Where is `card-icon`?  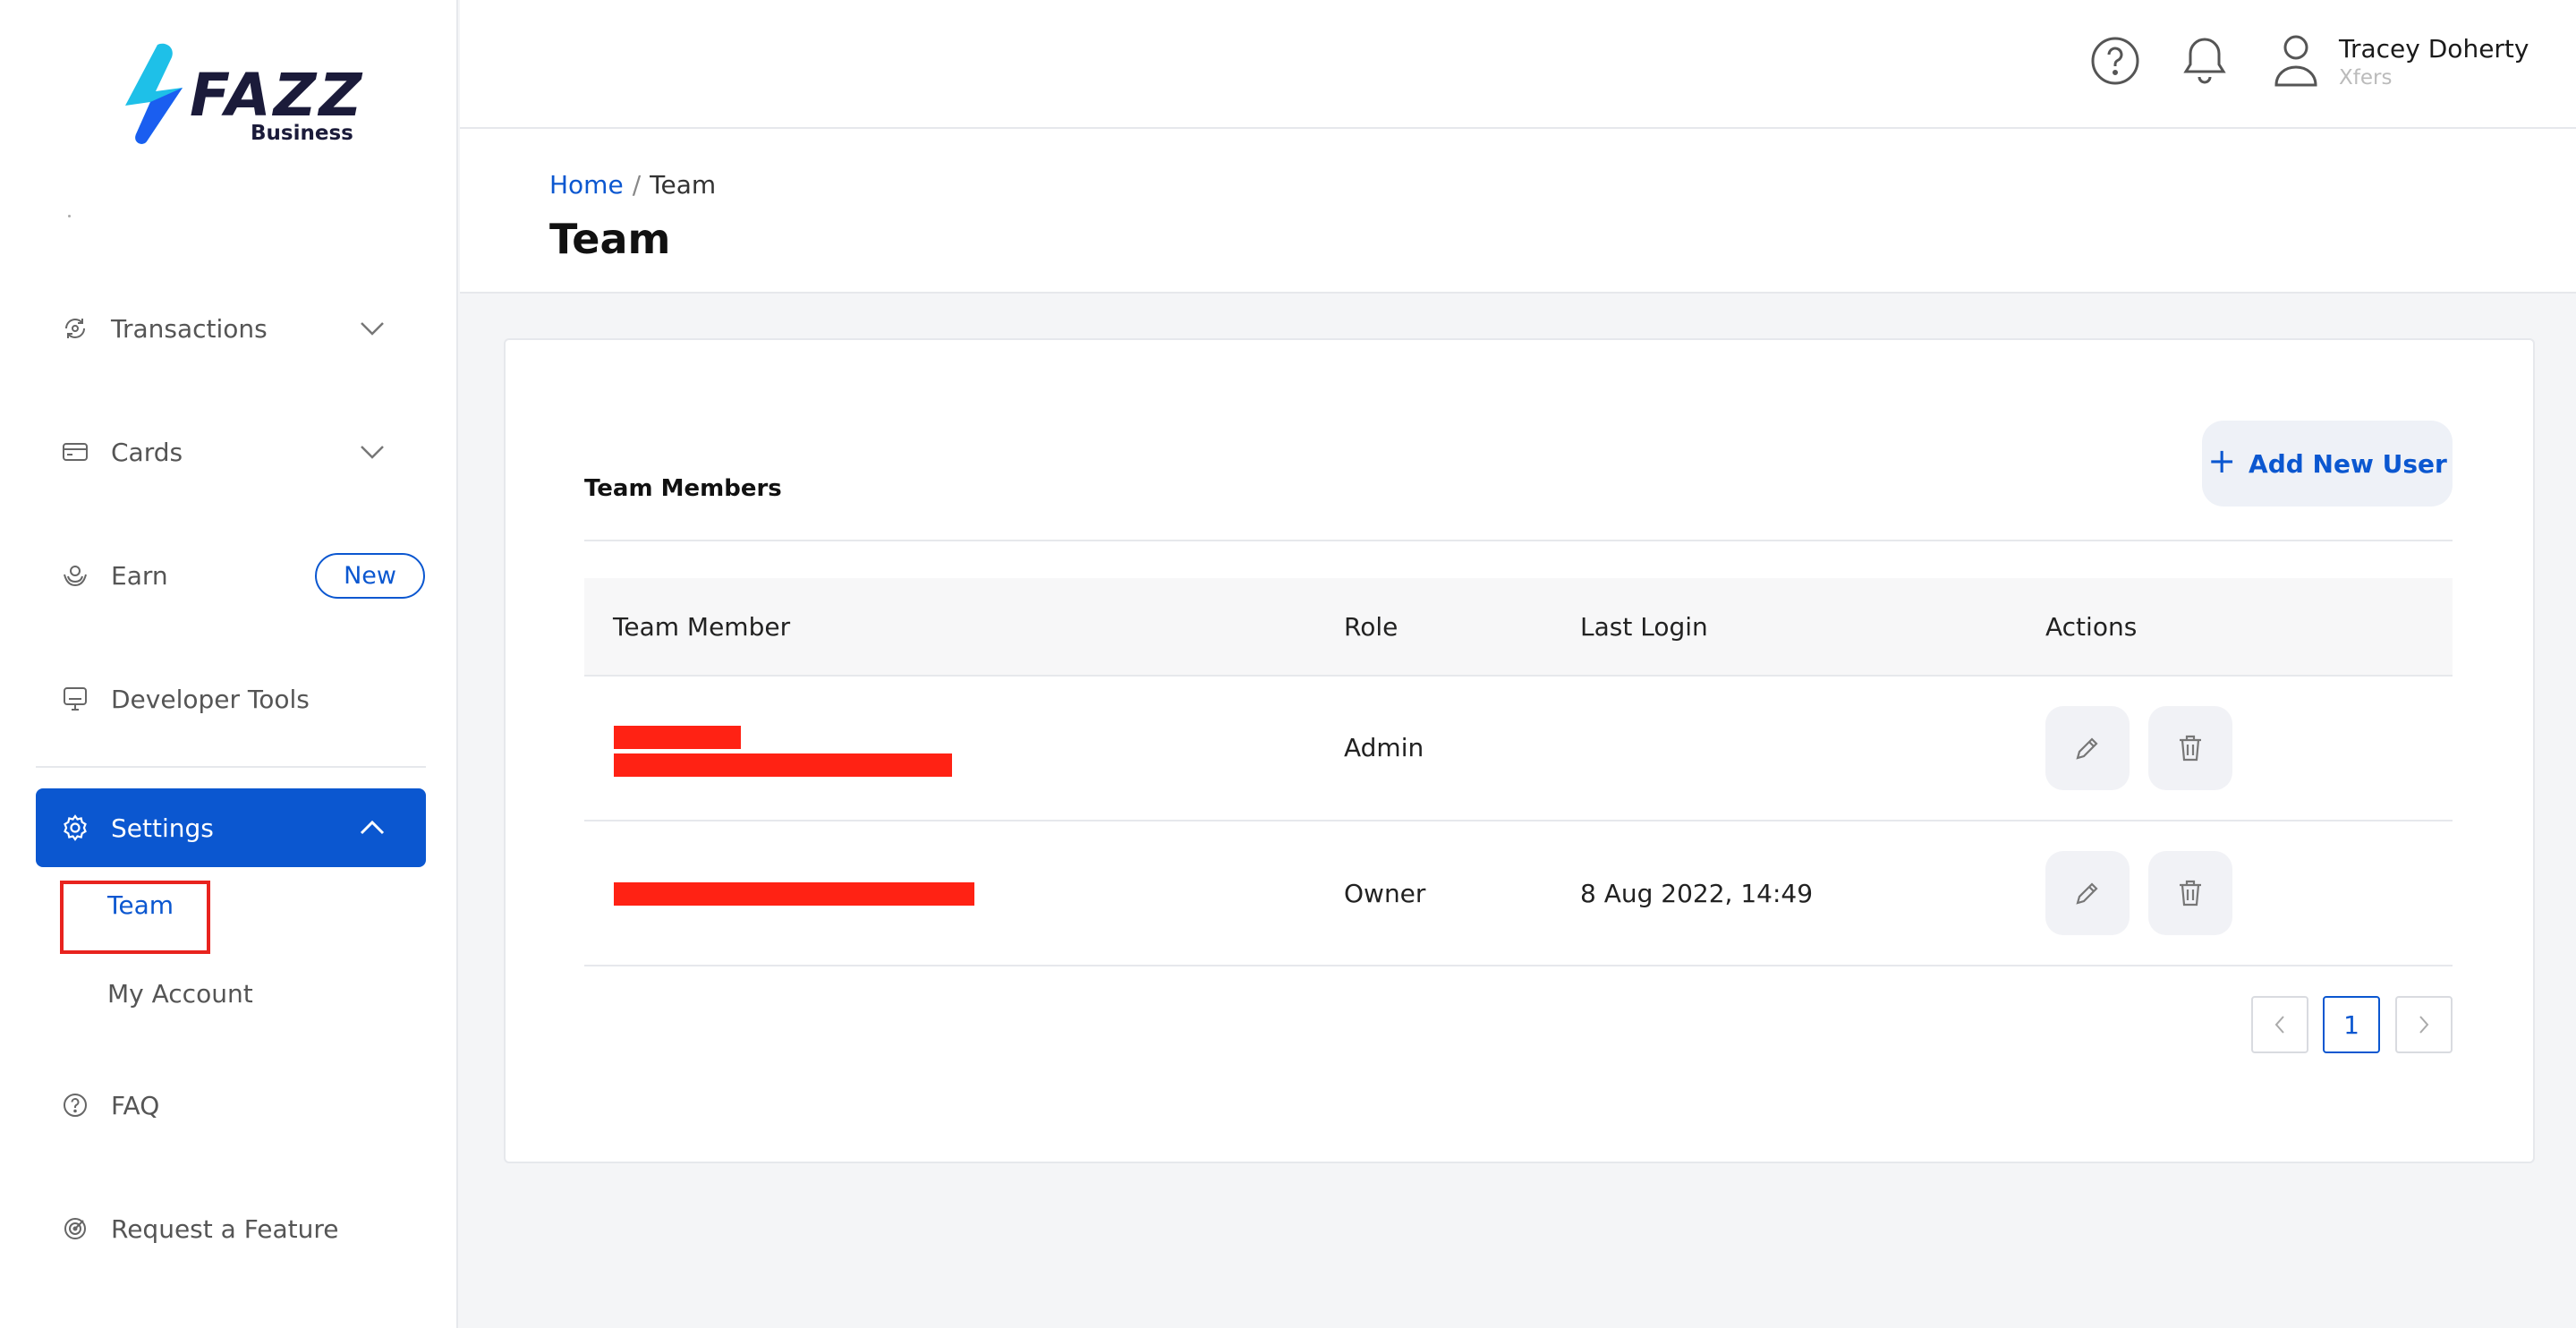 card-icon is located at coordinates (75, 452).